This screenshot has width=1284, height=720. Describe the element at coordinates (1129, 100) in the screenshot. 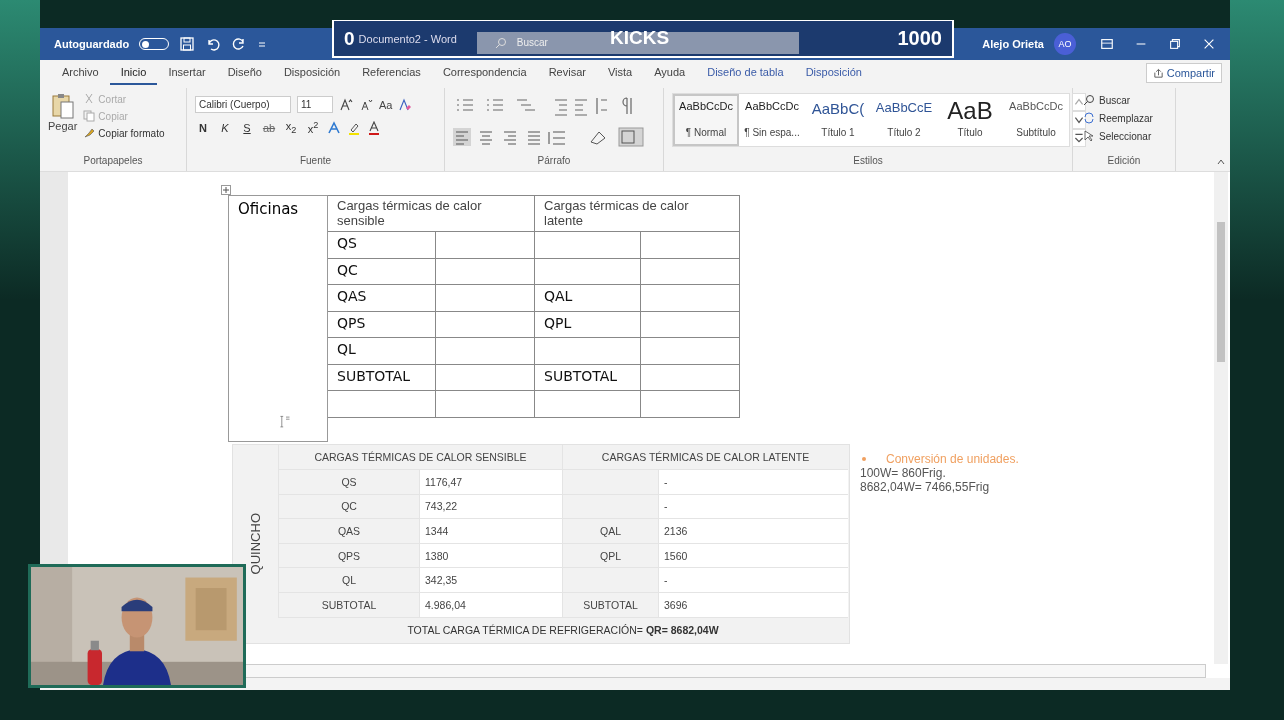

I see `editing-button: Buscar` at that location.